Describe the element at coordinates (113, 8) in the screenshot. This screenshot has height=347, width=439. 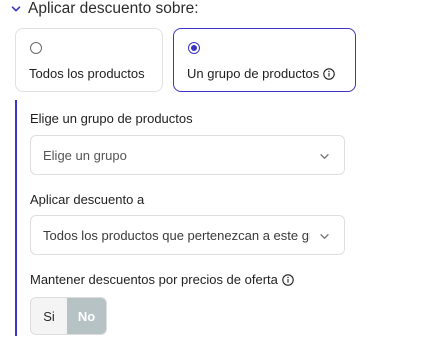
I see `section-title: Aplicar descuento sobre:` at that location.